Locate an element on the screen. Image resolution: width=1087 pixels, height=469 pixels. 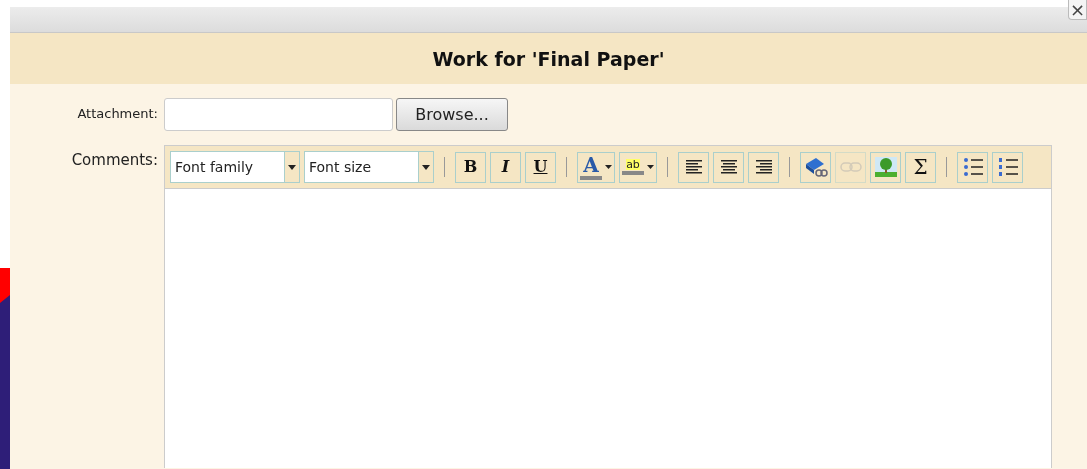
attachment-label: Attachment: is located at coordinates (117, 114).